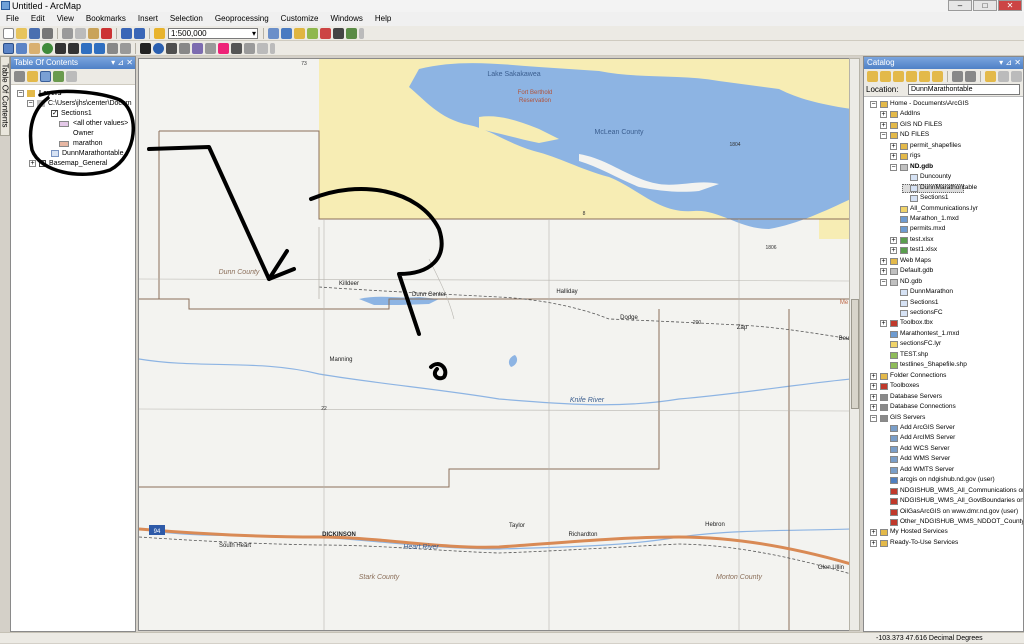  I want to click on catalog-tree-item: Toolboxes, so click(904, 386).